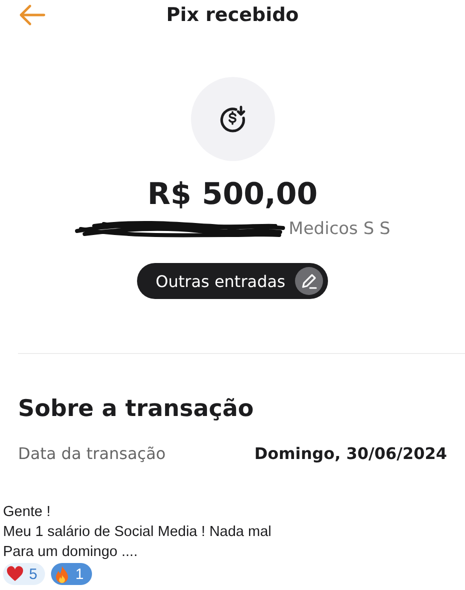  Describe the element at coordinates (15, 574) in the screenshot. I see `heart-icon` at that location.